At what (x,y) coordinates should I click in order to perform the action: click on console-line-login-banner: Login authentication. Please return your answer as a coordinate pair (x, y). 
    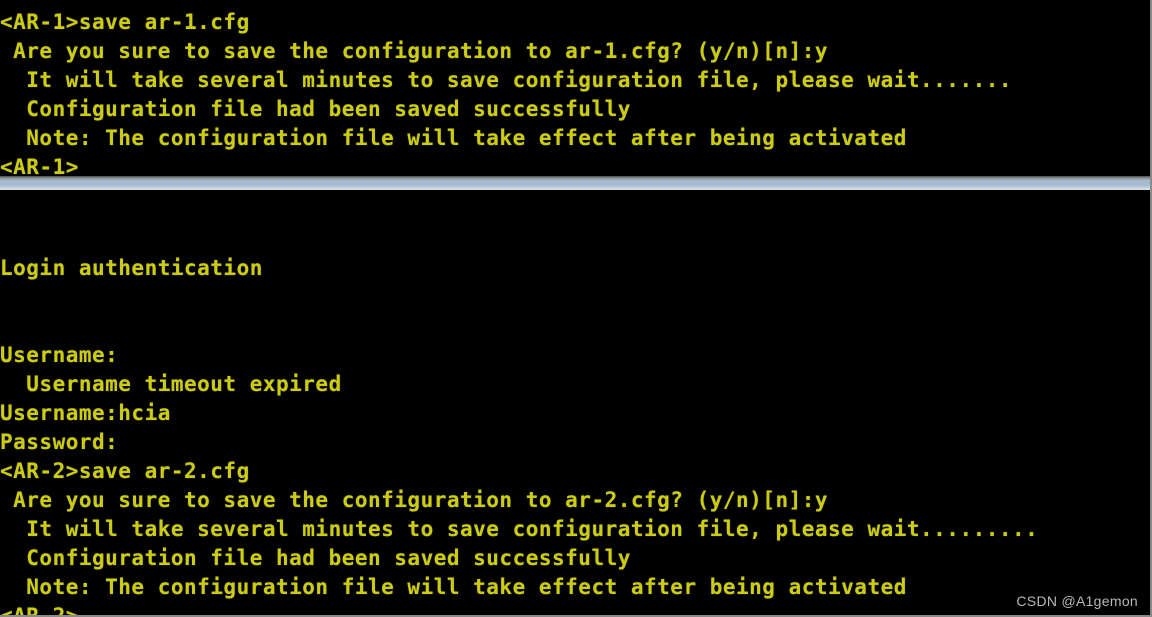
    Looking at the image, I should click on (131, 268).